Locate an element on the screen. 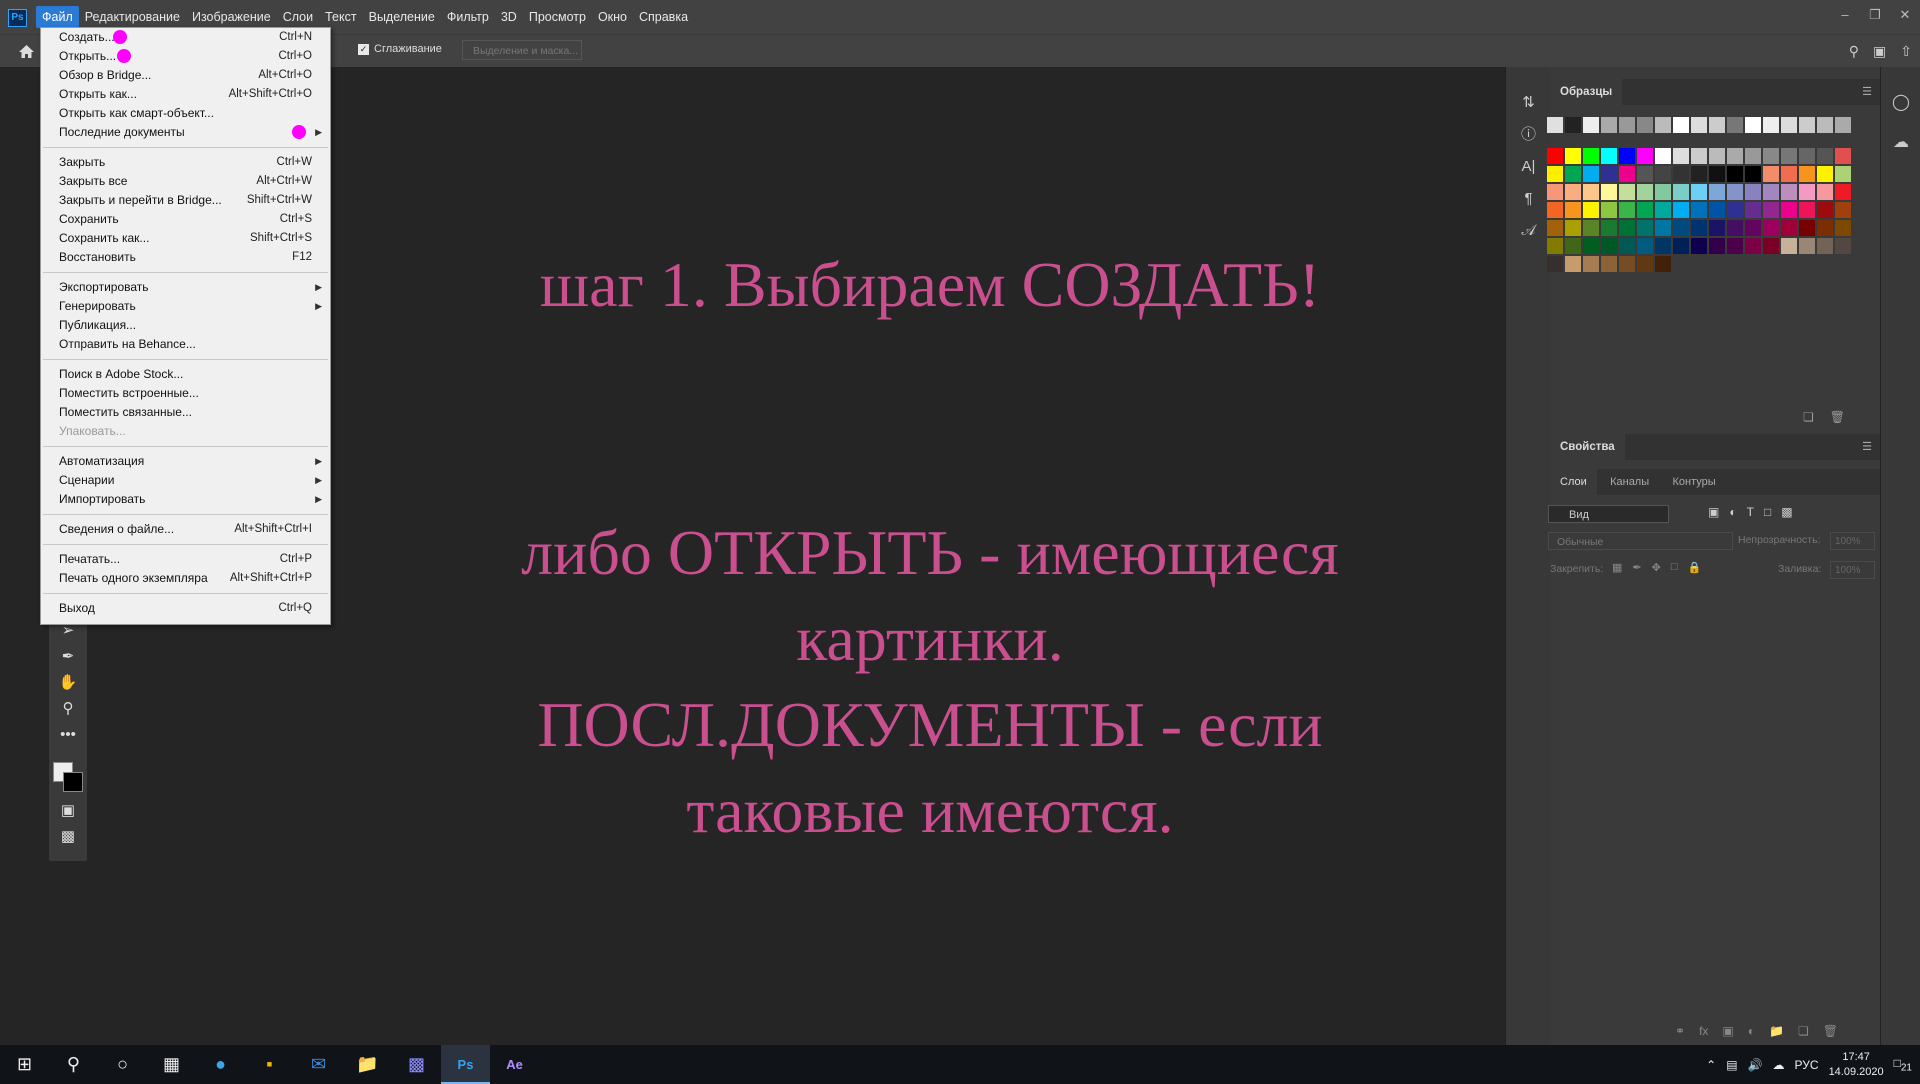  character-icon: A| is located at coordinates (1528, 167).